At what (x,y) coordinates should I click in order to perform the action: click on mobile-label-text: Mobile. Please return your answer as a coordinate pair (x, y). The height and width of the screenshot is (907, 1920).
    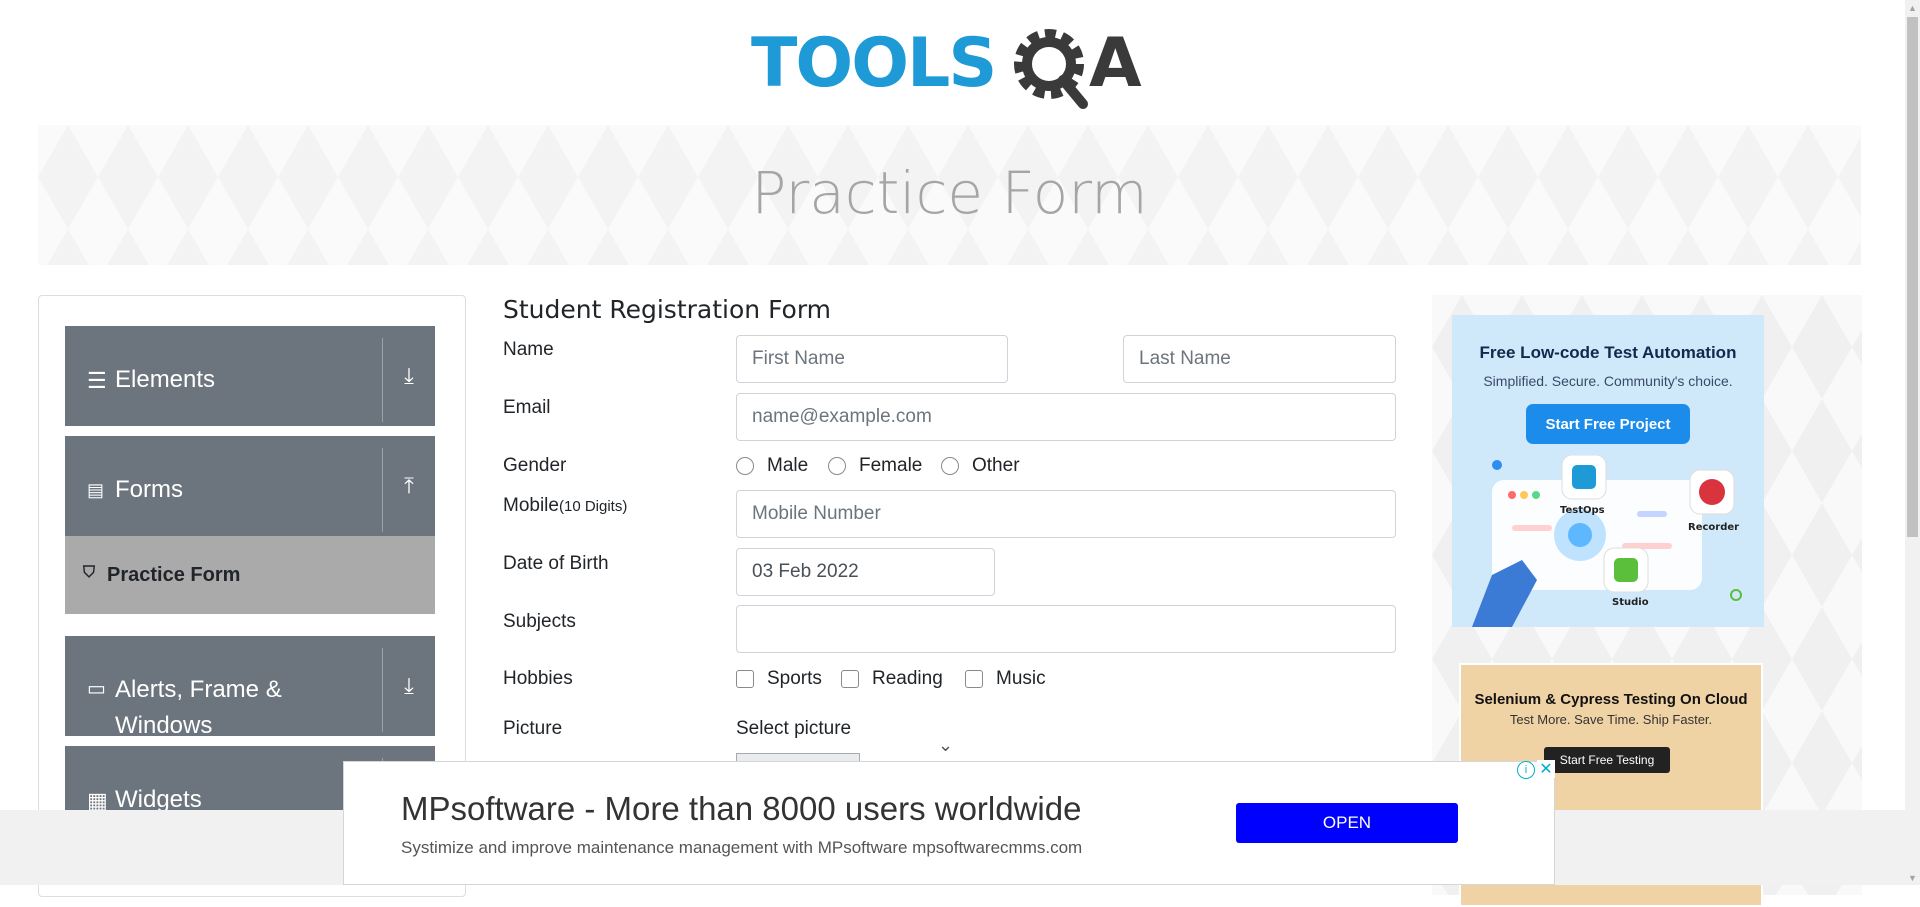
    Looking at the image, I should click on (531, 505).